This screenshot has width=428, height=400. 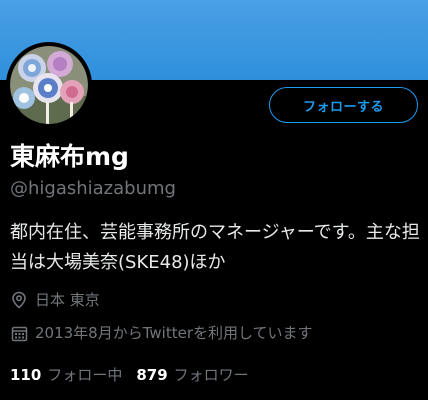 I want to click on profile-stats: 110 フォロー中 879 フォロワー, so click(x=136, y=375).